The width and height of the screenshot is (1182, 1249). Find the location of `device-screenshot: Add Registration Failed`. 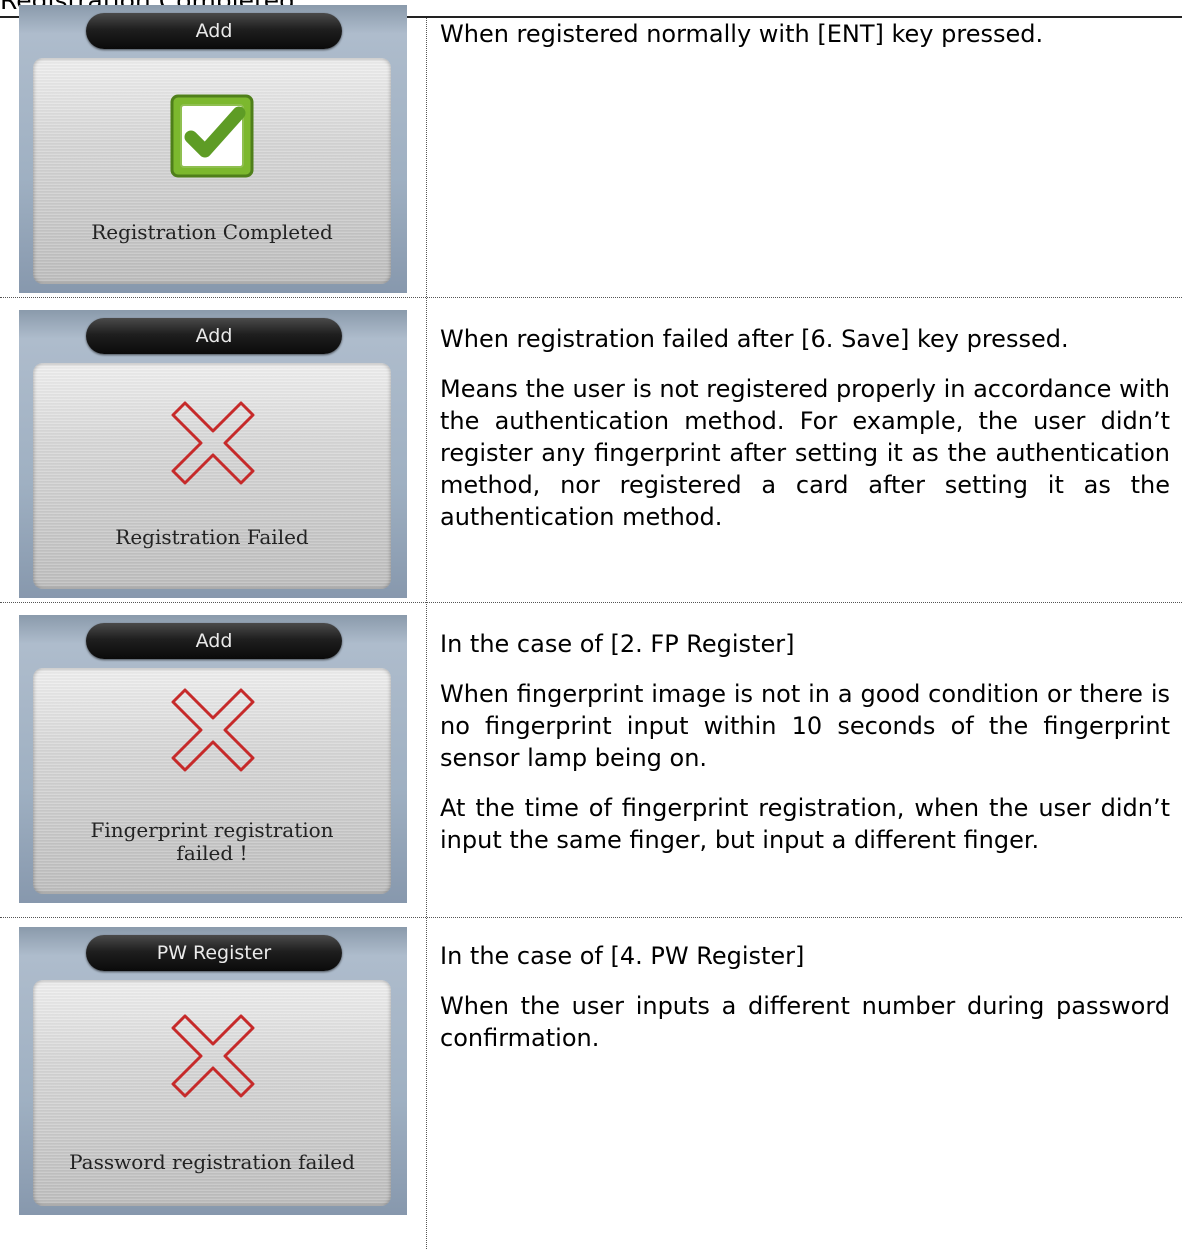

device-screenshot: Add Registration Failed is located at coordinates (213, 454).